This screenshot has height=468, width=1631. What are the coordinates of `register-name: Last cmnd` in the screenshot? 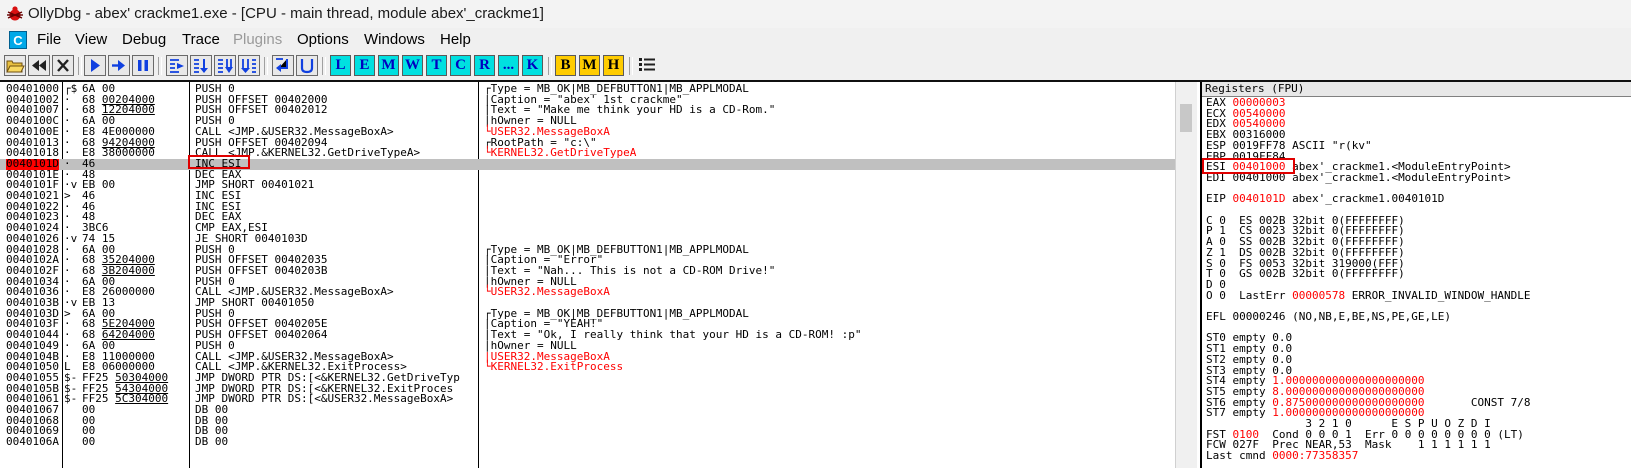 It's located at (1239, 456).